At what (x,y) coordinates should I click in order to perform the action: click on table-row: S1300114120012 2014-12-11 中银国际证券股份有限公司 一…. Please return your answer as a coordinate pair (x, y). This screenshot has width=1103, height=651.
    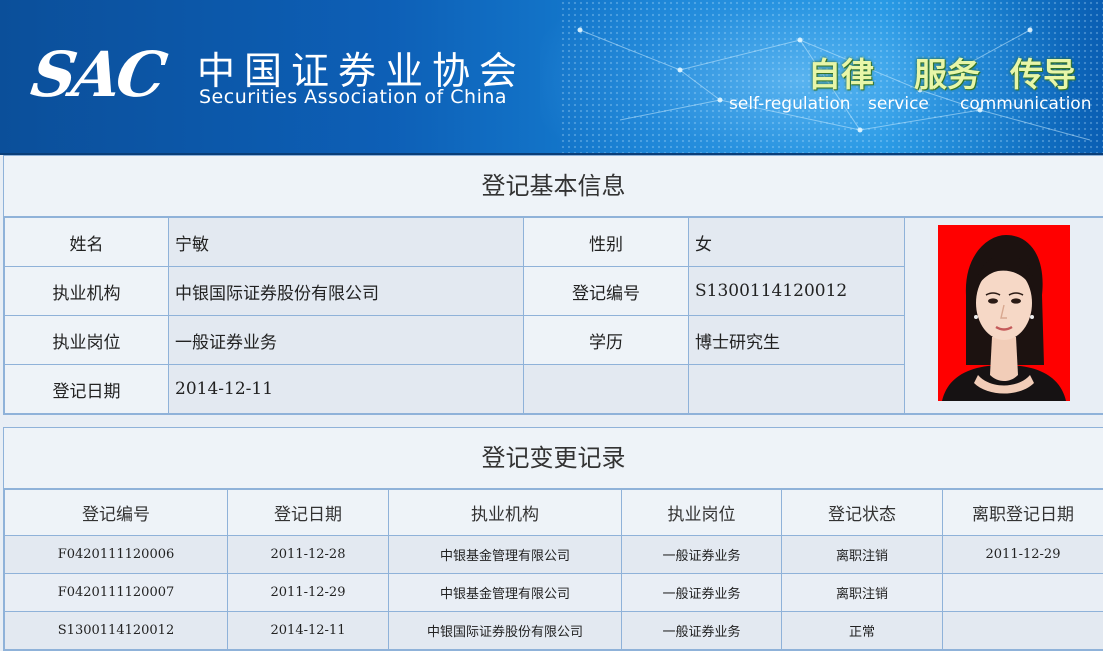
    Looking at the image, I should click on (554, 631).